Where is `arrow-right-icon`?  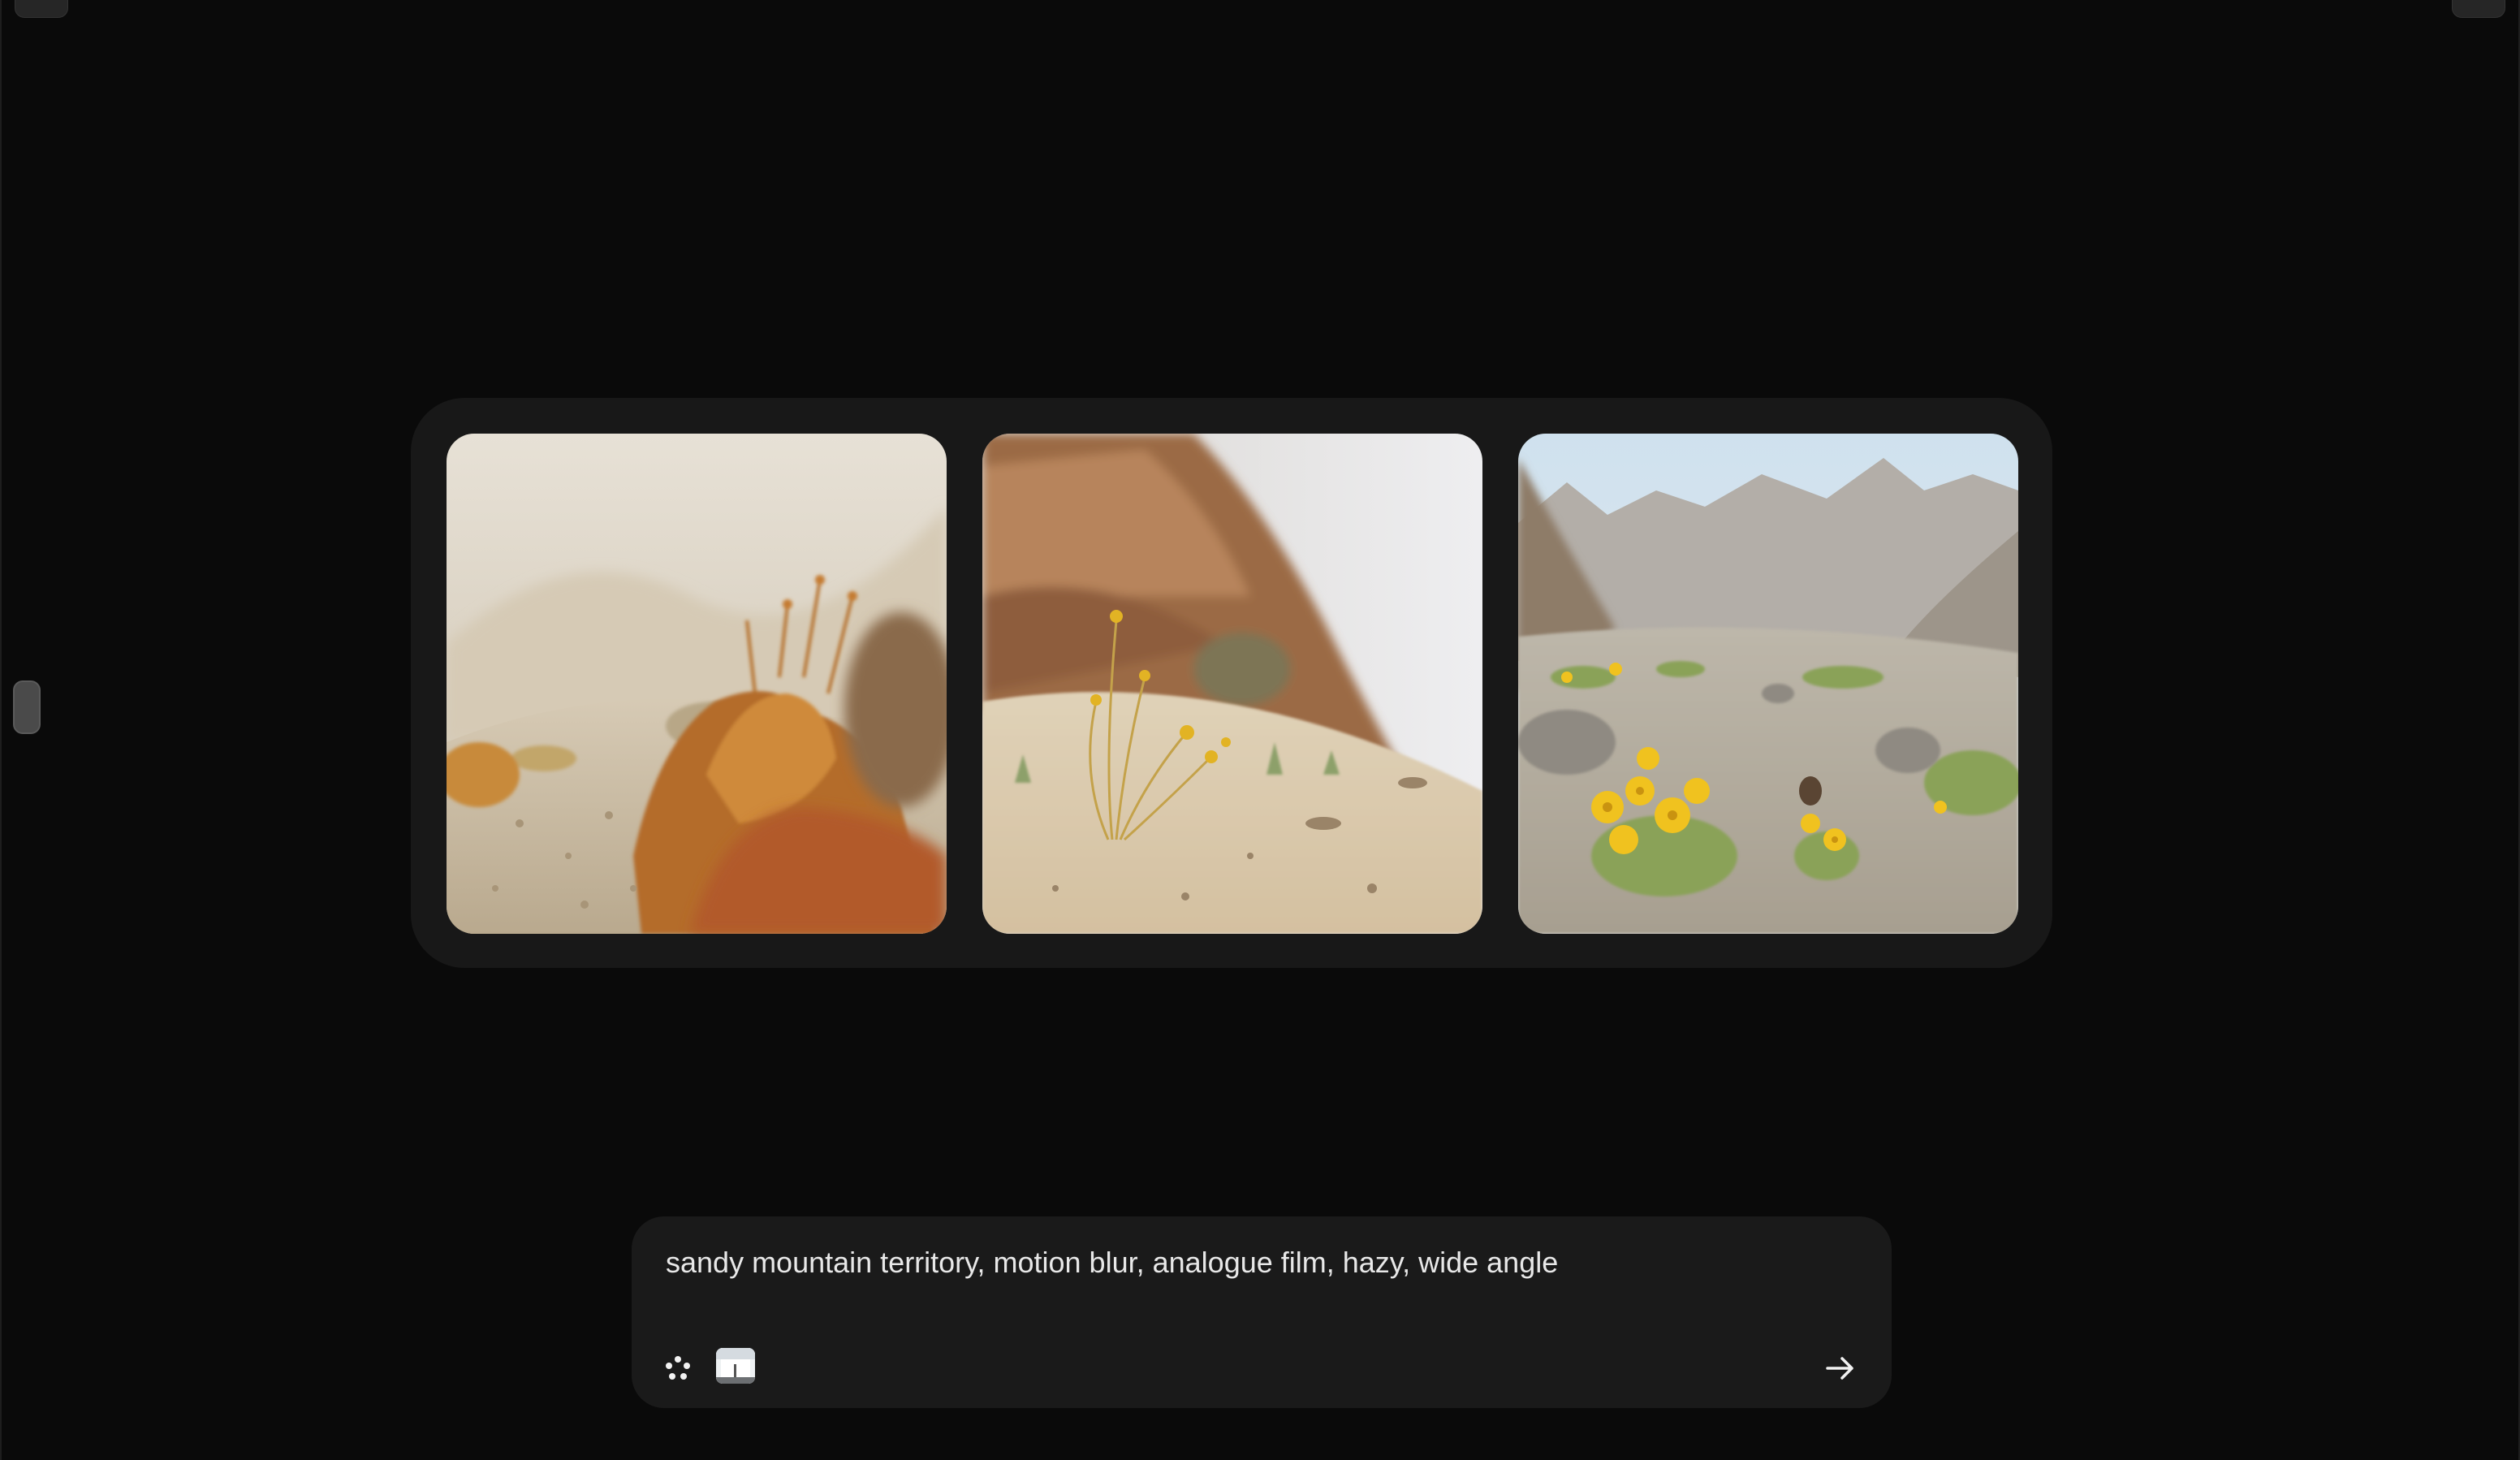
arrow-right-icon is located at coordinates (1840, 1368).